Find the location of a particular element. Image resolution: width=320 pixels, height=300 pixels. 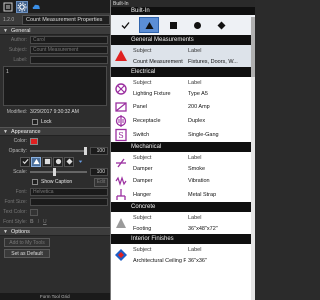

category-general-measurements: General Measurements is located at coordinates (183, 40).